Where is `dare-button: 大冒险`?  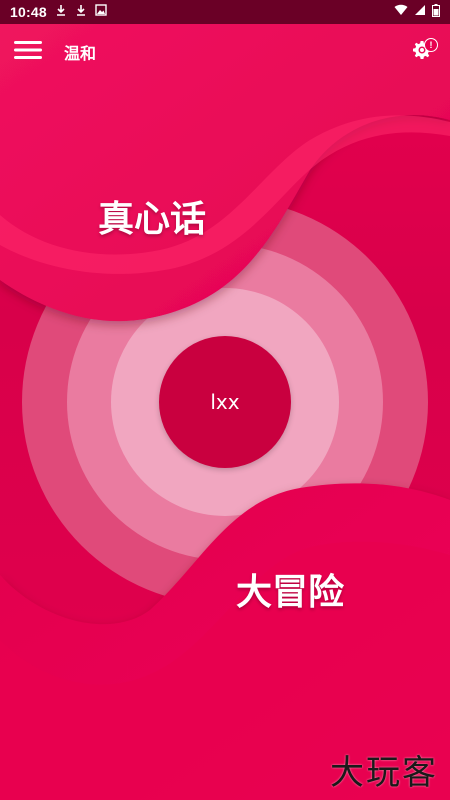 dare-button: 大冒险 is located at coordinates (290, 589).